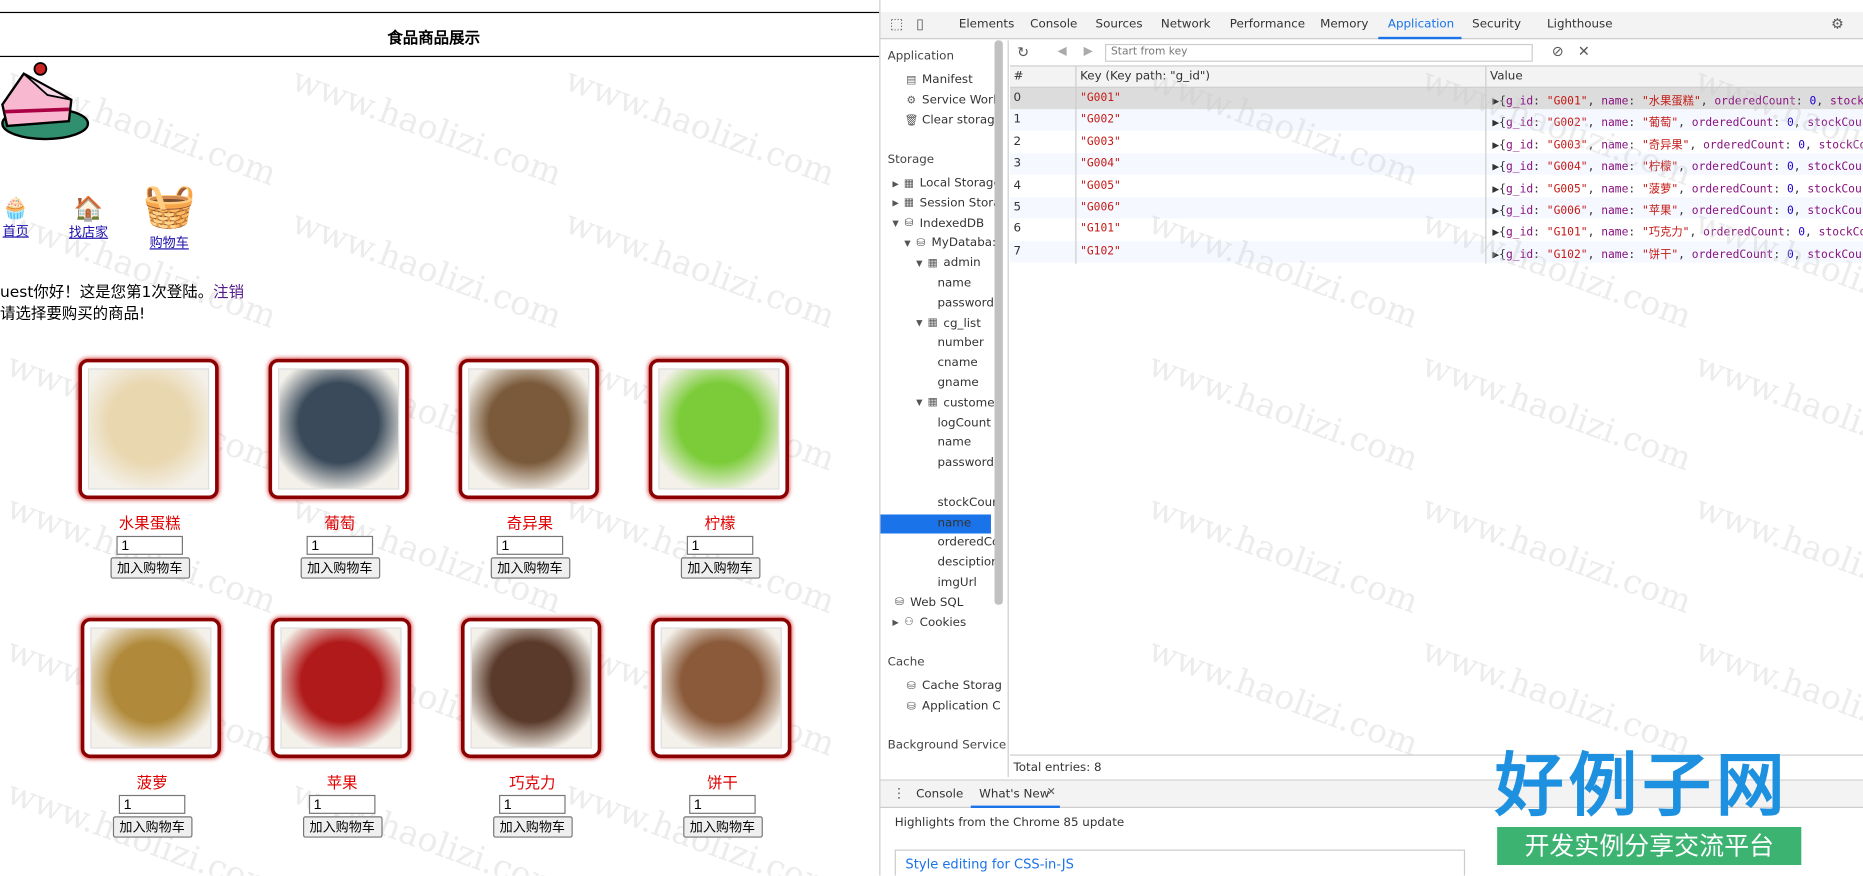 The image size is (1863, 876). I want to click on sidebar-item-goods: ▼ ▦ goods, so click(950, 482).